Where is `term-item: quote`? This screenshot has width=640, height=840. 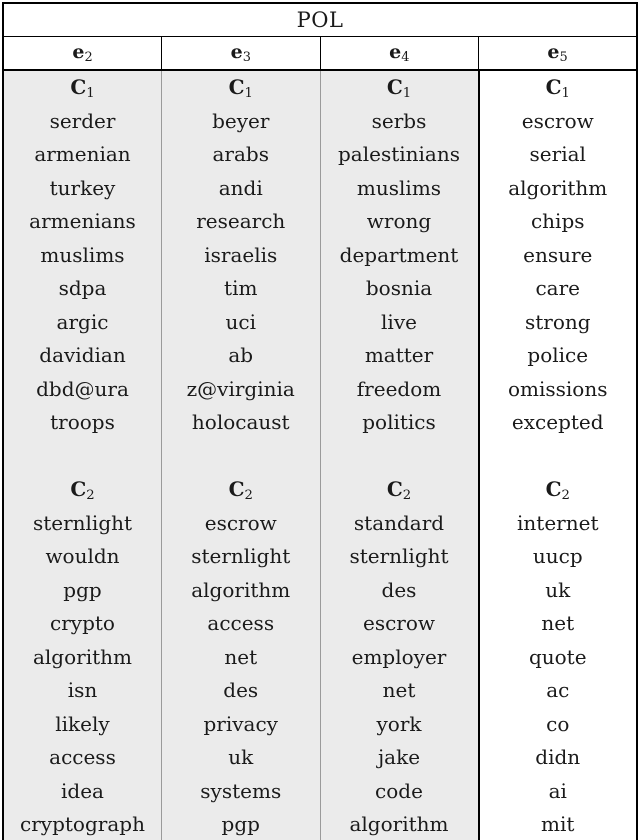
term-item: quote is located at coordinates (557, 656).